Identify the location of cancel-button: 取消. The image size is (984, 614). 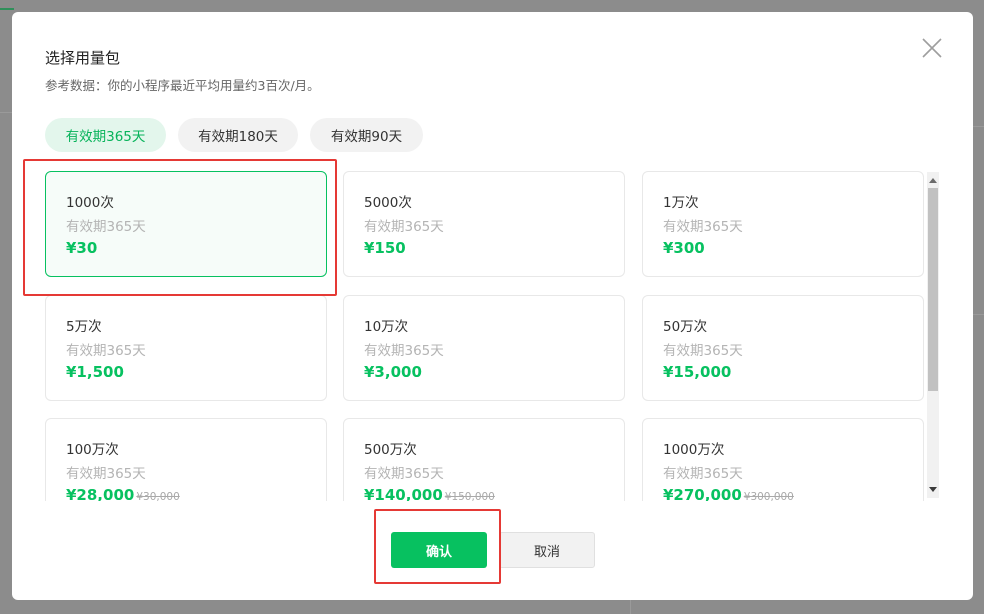
(547, 550).